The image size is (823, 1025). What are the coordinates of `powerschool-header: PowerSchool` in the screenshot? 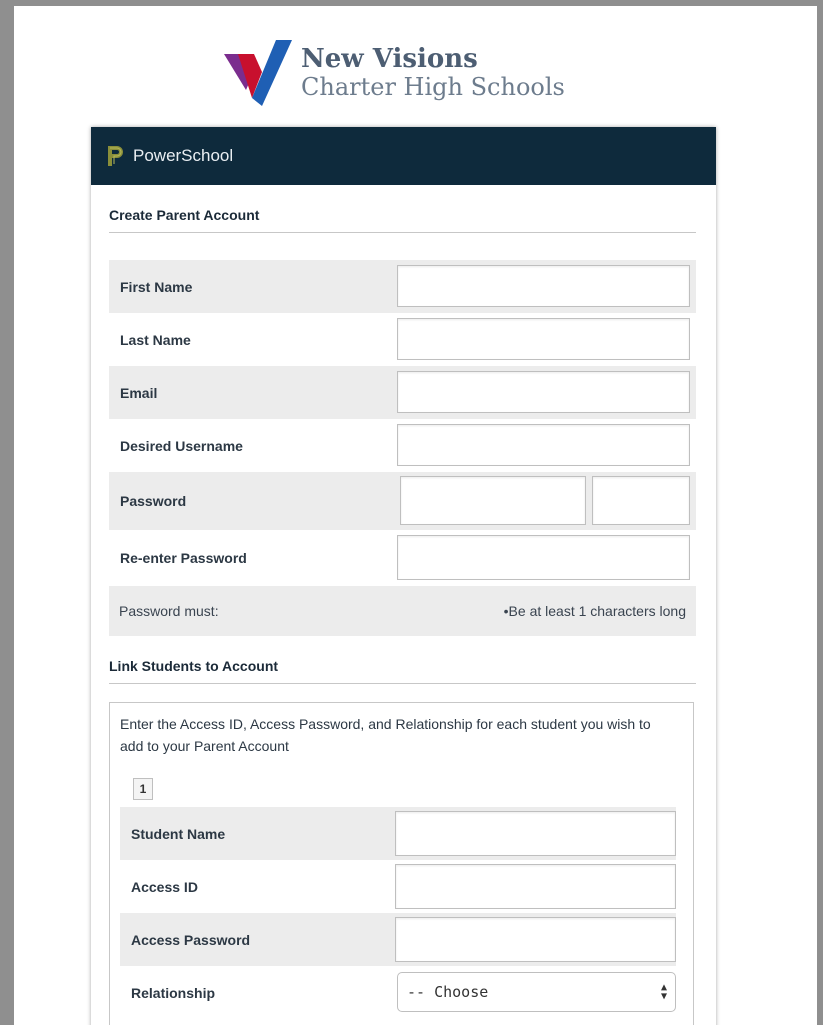 It's located at (403, 156).